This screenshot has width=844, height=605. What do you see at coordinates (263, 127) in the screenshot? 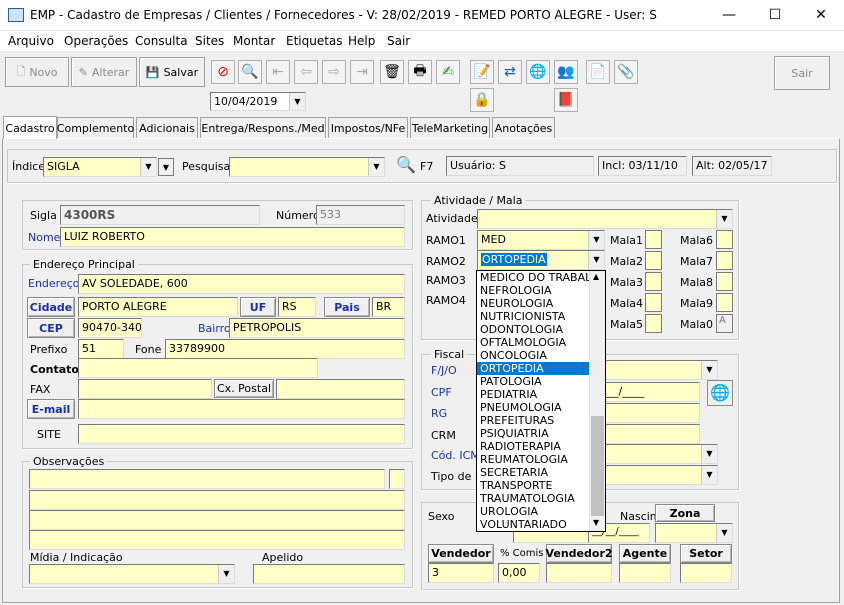
I see `tab-entrega: Entrega/Respons./Med` at bounding box center [263, 127].